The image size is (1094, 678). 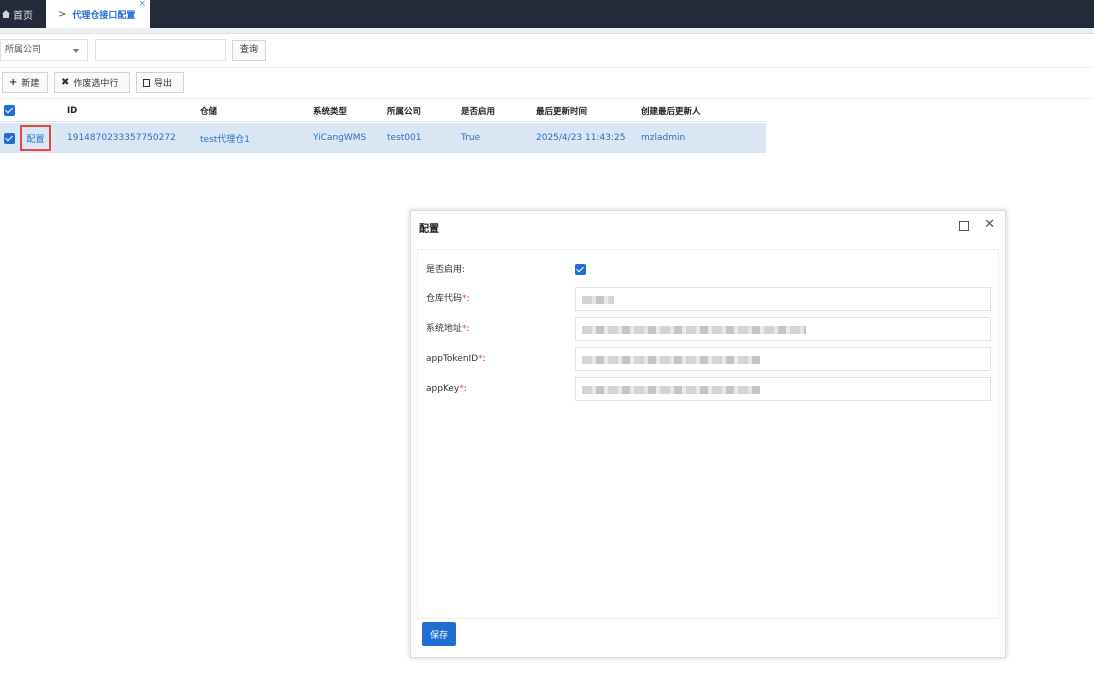 I want to click on tab-home: 首页, so click(x=22, y=14).